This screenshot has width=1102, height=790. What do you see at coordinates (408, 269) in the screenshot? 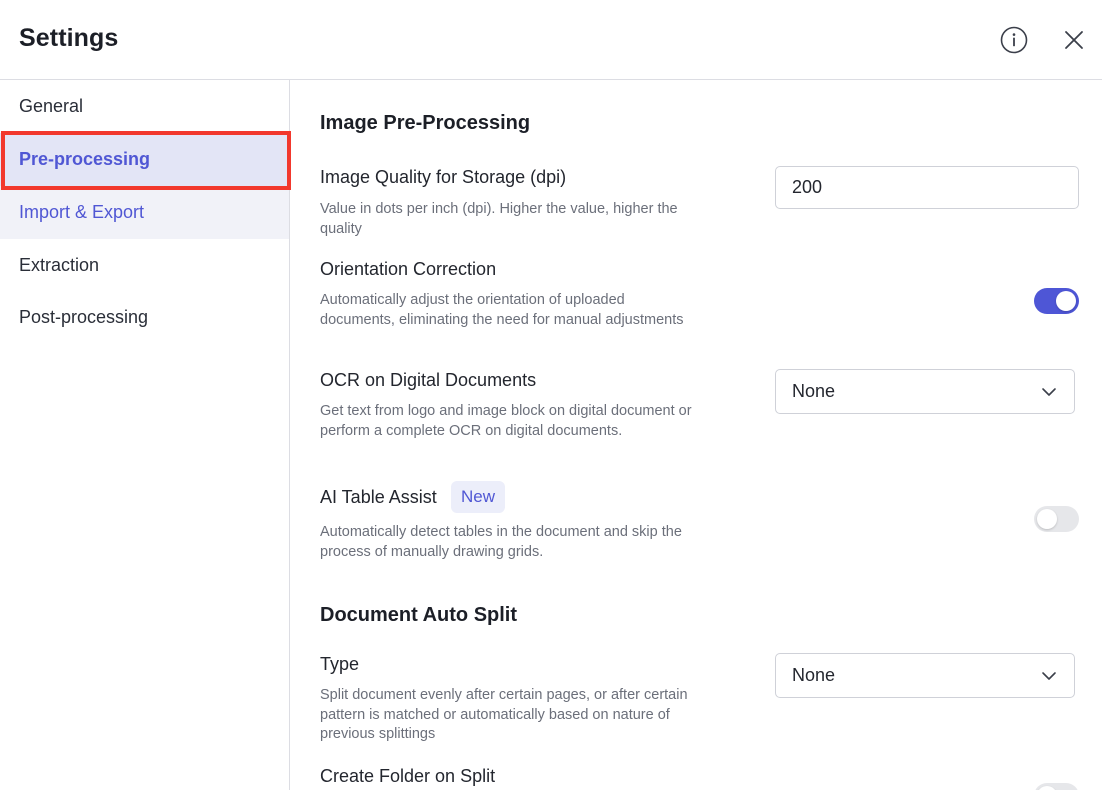
I see `orientation-correction-label: Orientation Correction` at bounding box center [408, 269].